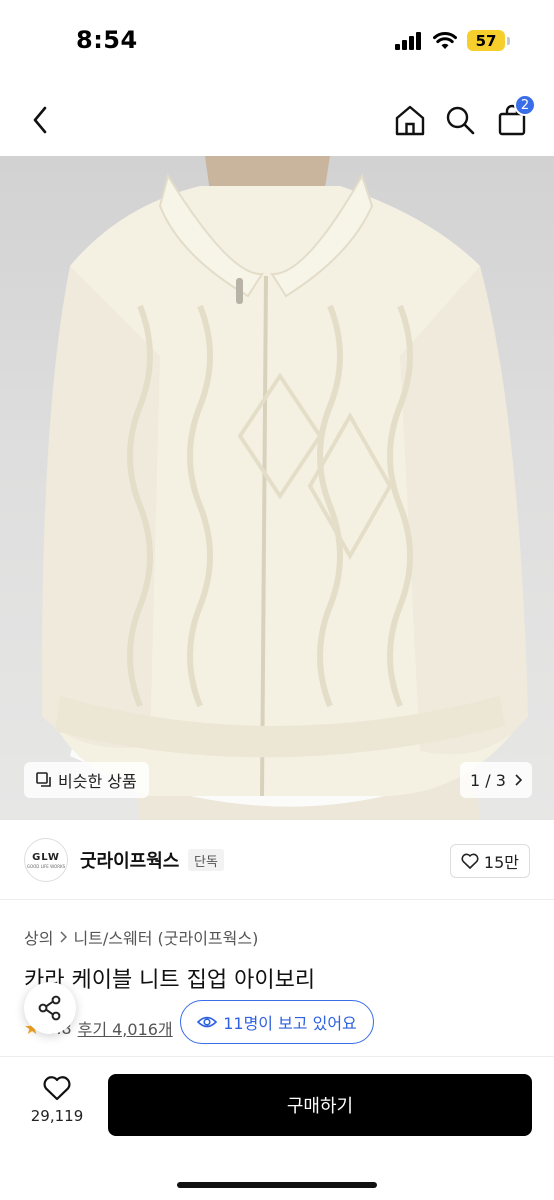  I want to click on pager-text: 1 / 3, so click(488, 780).